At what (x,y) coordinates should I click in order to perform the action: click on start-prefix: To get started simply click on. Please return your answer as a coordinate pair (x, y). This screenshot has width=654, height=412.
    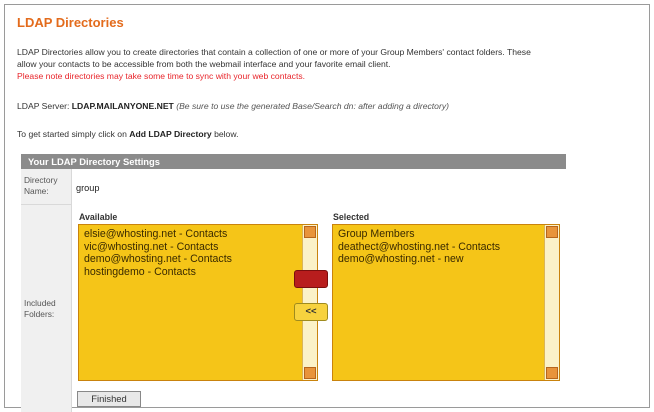
    Looking at the image, I should click on (72, 134).